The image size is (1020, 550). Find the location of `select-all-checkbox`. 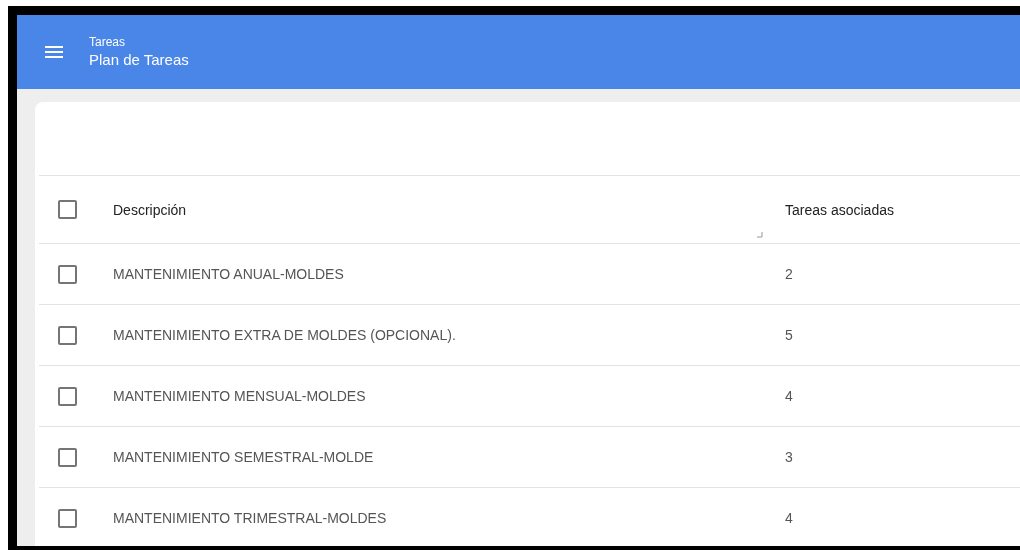

select-all-checkbox is located at coordinates (67, 209).